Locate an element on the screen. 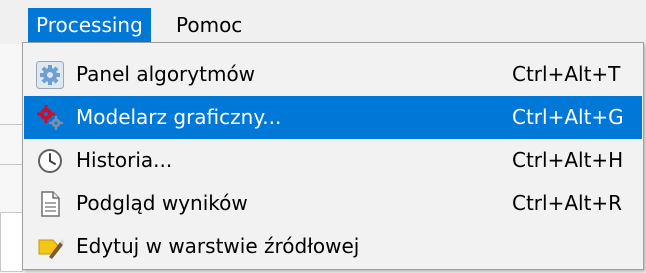  background-panel-fragment is located at coordinates (11, 242).